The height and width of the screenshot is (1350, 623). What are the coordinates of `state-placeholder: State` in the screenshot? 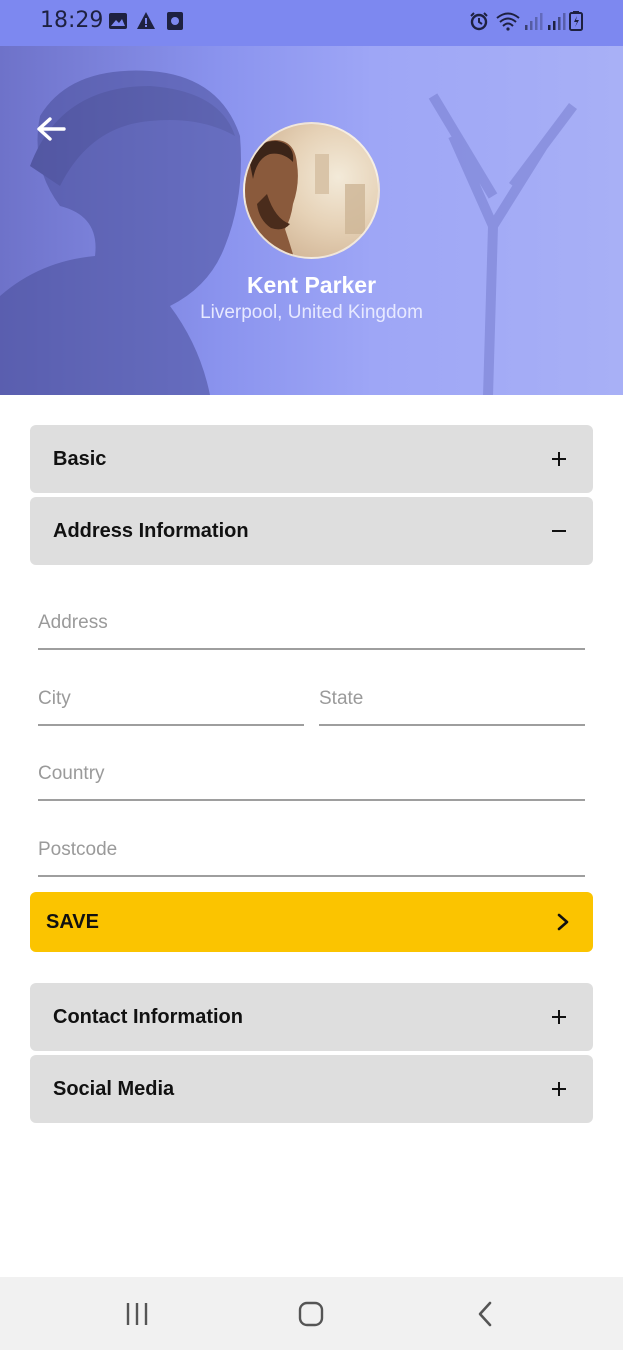 It's located at (341, 698).